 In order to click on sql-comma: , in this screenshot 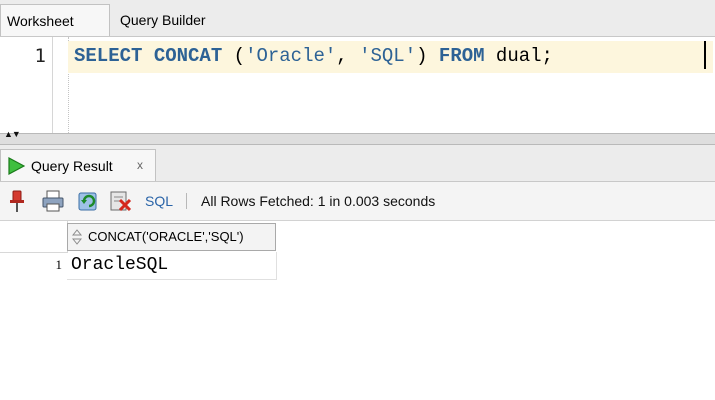, I will do `click(348, 56)`.